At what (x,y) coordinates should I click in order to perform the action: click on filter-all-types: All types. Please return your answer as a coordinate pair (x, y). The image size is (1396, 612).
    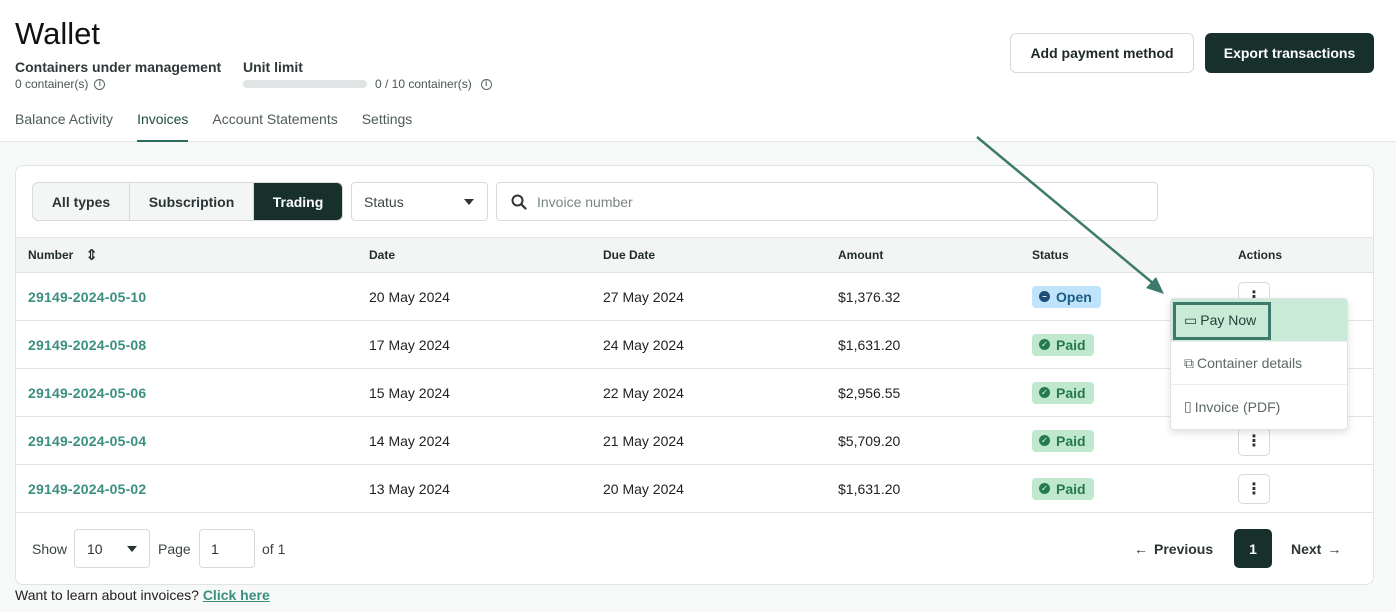
    Looking at the image, I should click on (81, 201).